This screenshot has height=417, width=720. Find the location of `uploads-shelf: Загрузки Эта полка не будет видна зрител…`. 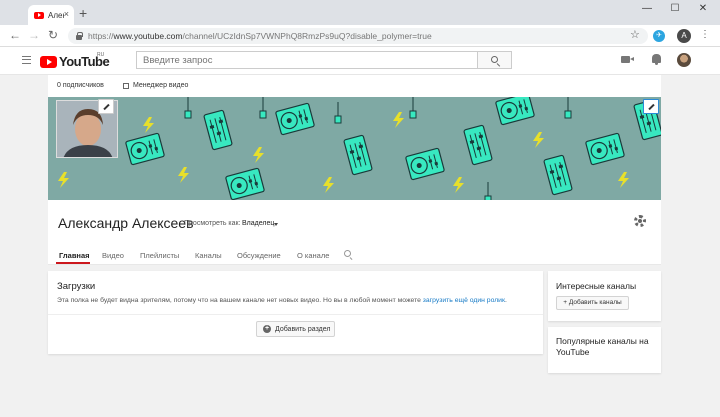

uploads-shelf: Загрузки Эта полка не будет видна зрител… is located at coordinates (295, 312).